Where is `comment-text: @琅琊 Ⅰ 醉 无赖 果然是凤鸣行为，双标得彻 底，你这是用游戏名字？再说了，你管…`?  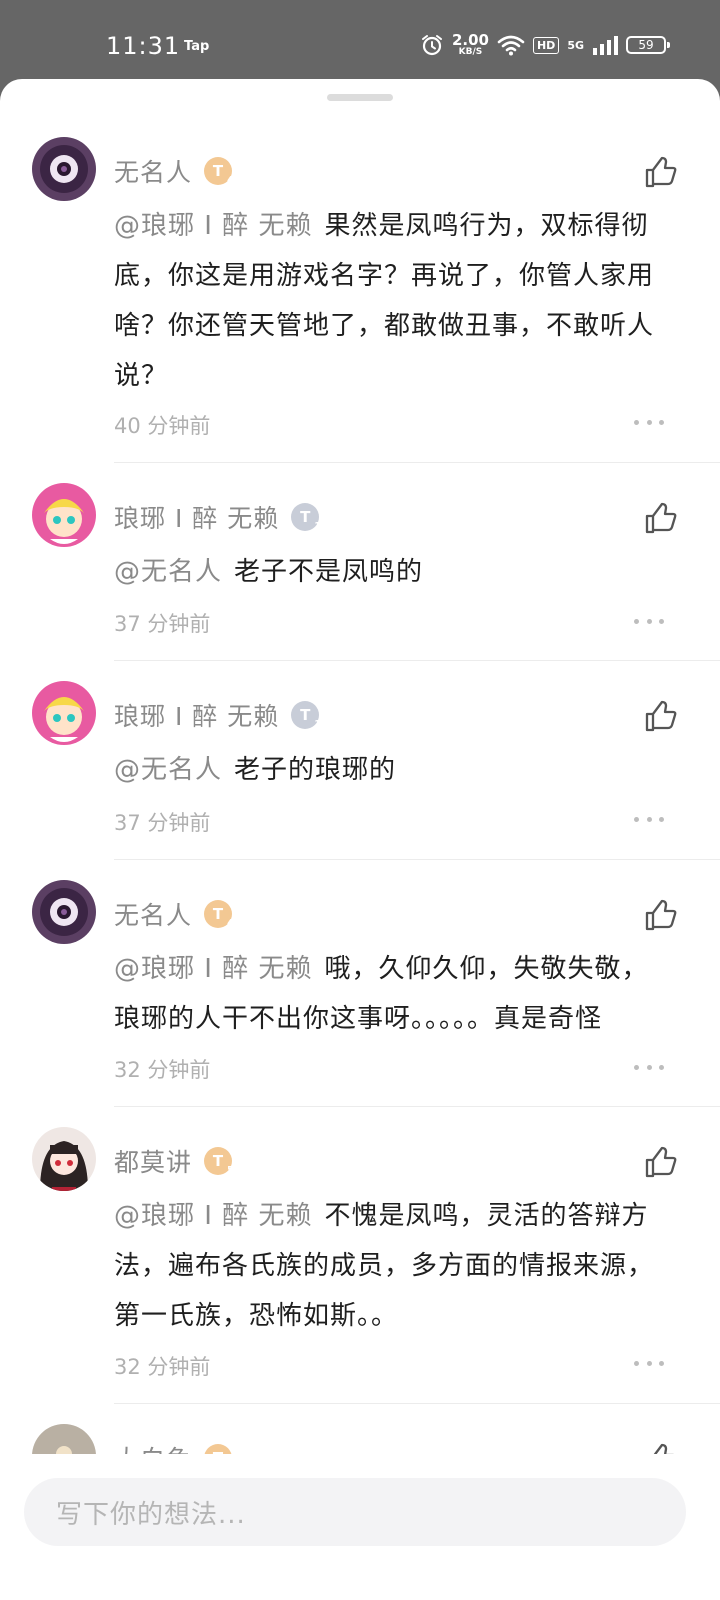
comment-text: @琅琊 Ⅰ 醉 无赖 果然是凤鸣行为，双标得彻 底，你这是用游戏名字？再说了，你管… is located at coordinates (384, 301).